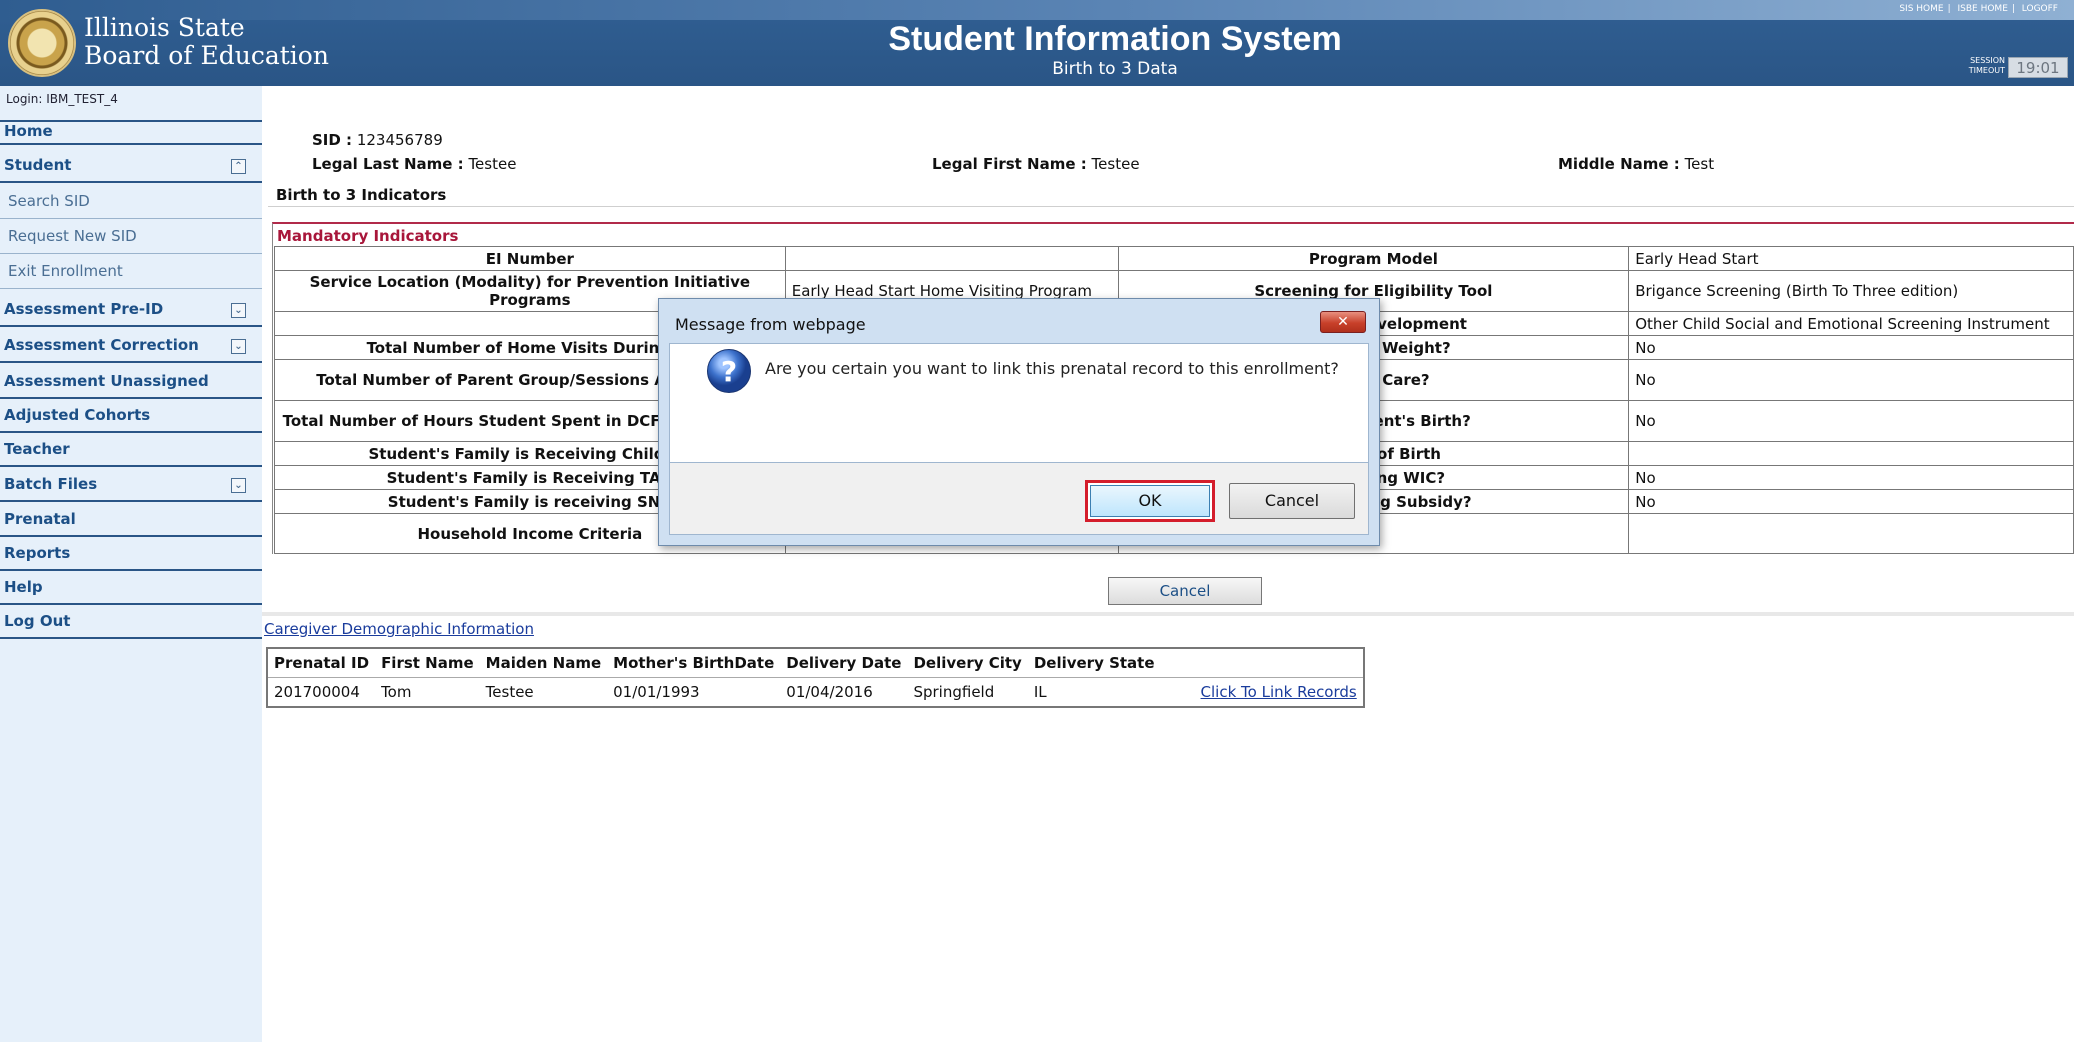 The width and height of the screenshot is (2074, 1042). What do you see at coordinates (509, 692) in the screenshot?
I see `maiden-name: Testee` at bounding box center [509, 692].